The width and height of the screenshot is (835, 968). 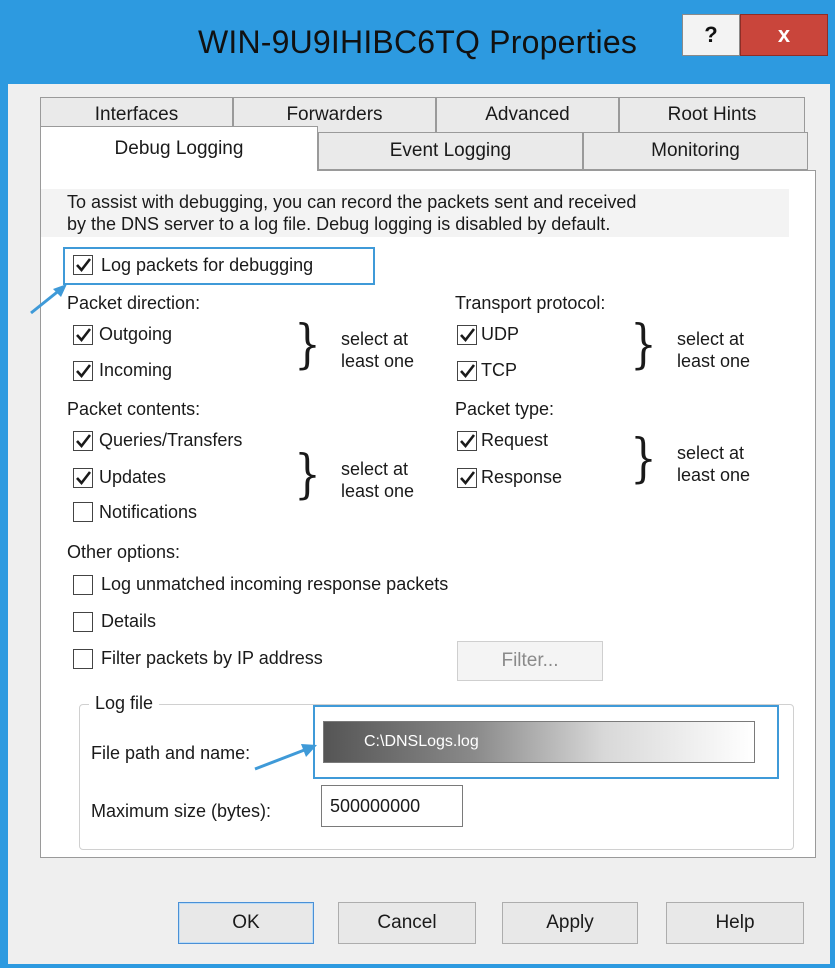 I want to click on direction-hint-line-2: least one, so click(x=378, y=361).